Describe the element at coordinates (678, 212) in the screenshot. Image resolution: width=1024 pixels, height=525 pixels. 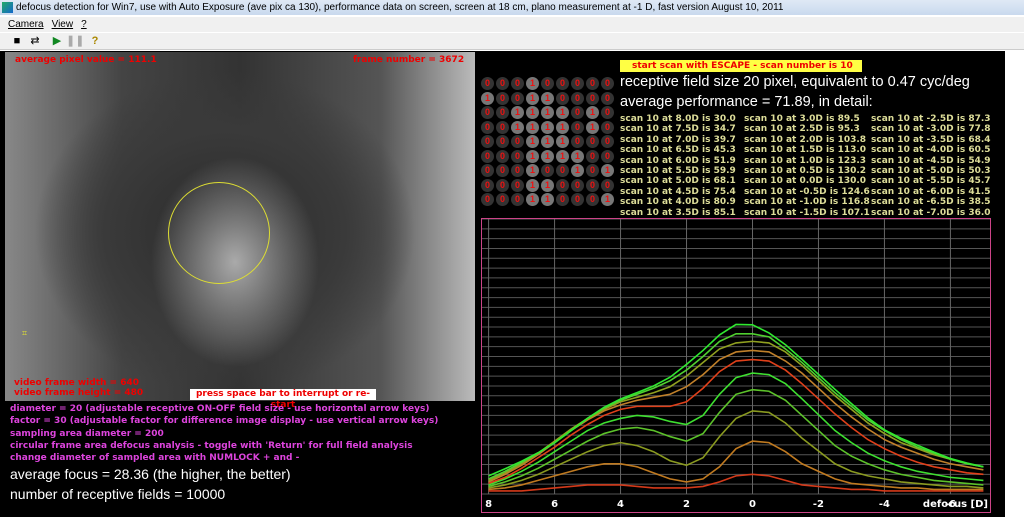
I see `scan-result: scan 10 at 3.5D is 85.1` at that location.